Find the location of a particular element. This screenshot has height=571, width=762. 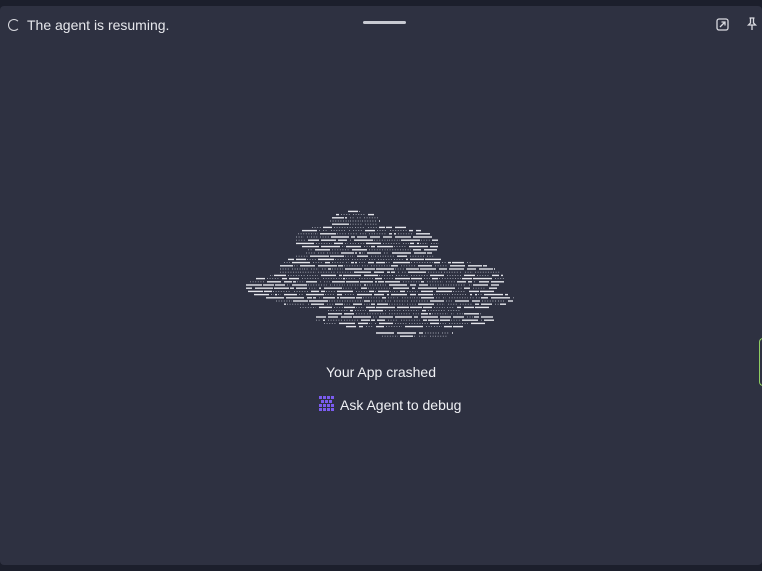

ask-agent-debug-label: Ask Agent to debug is located at coordinates (401, 405).